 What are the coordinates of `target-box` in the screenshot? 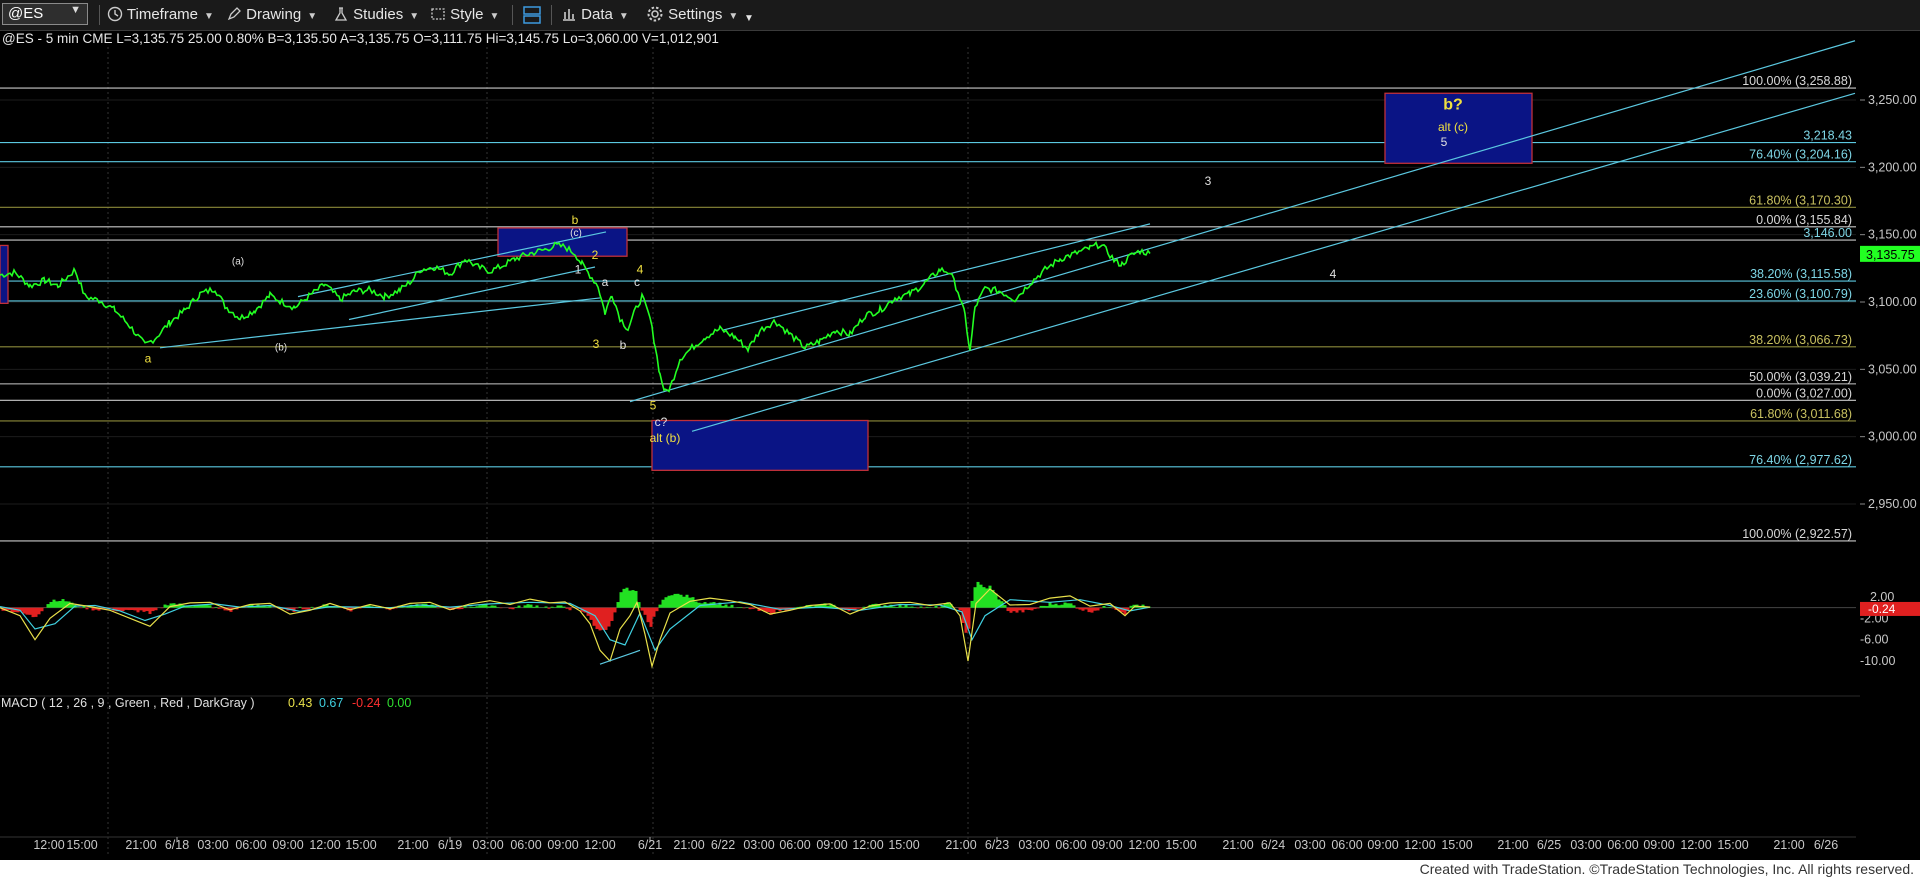 It's located at (760, 445).